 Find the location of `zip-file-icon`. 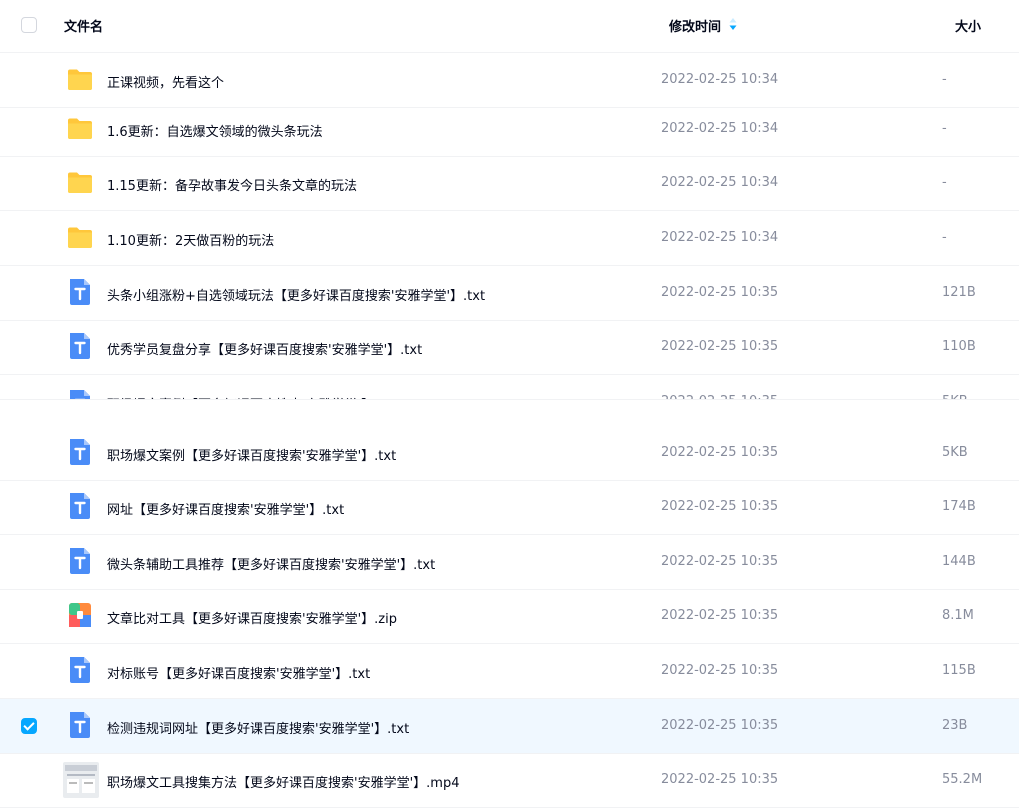

zip-file-icon is located at coordinates (80, 615).